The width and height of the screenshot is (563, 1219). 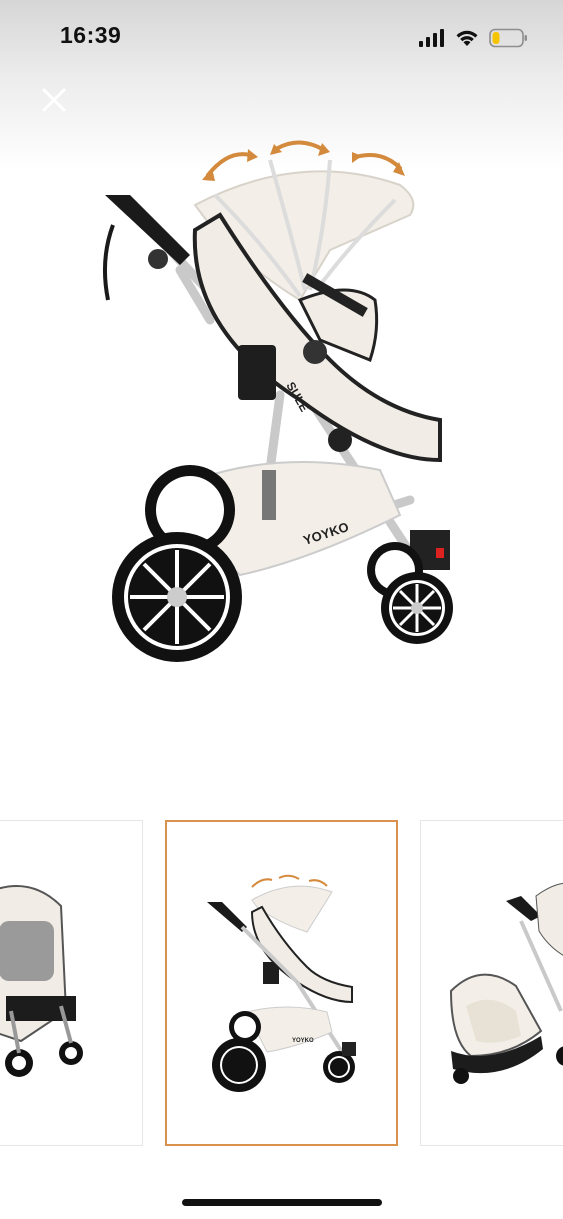 I want to click on close-icon, so click(x=54, y=100).